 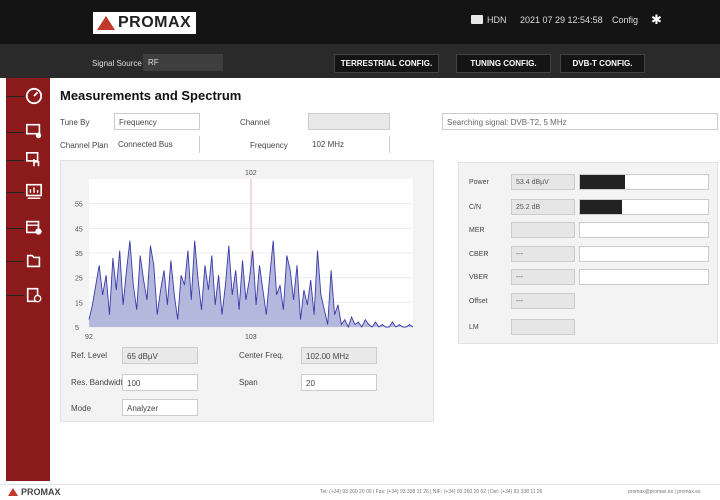 What do you see at coordinates (251, 337) in the screenshot?
I see `x-label-bottom-center: 103` at bounding box center [251, 337].